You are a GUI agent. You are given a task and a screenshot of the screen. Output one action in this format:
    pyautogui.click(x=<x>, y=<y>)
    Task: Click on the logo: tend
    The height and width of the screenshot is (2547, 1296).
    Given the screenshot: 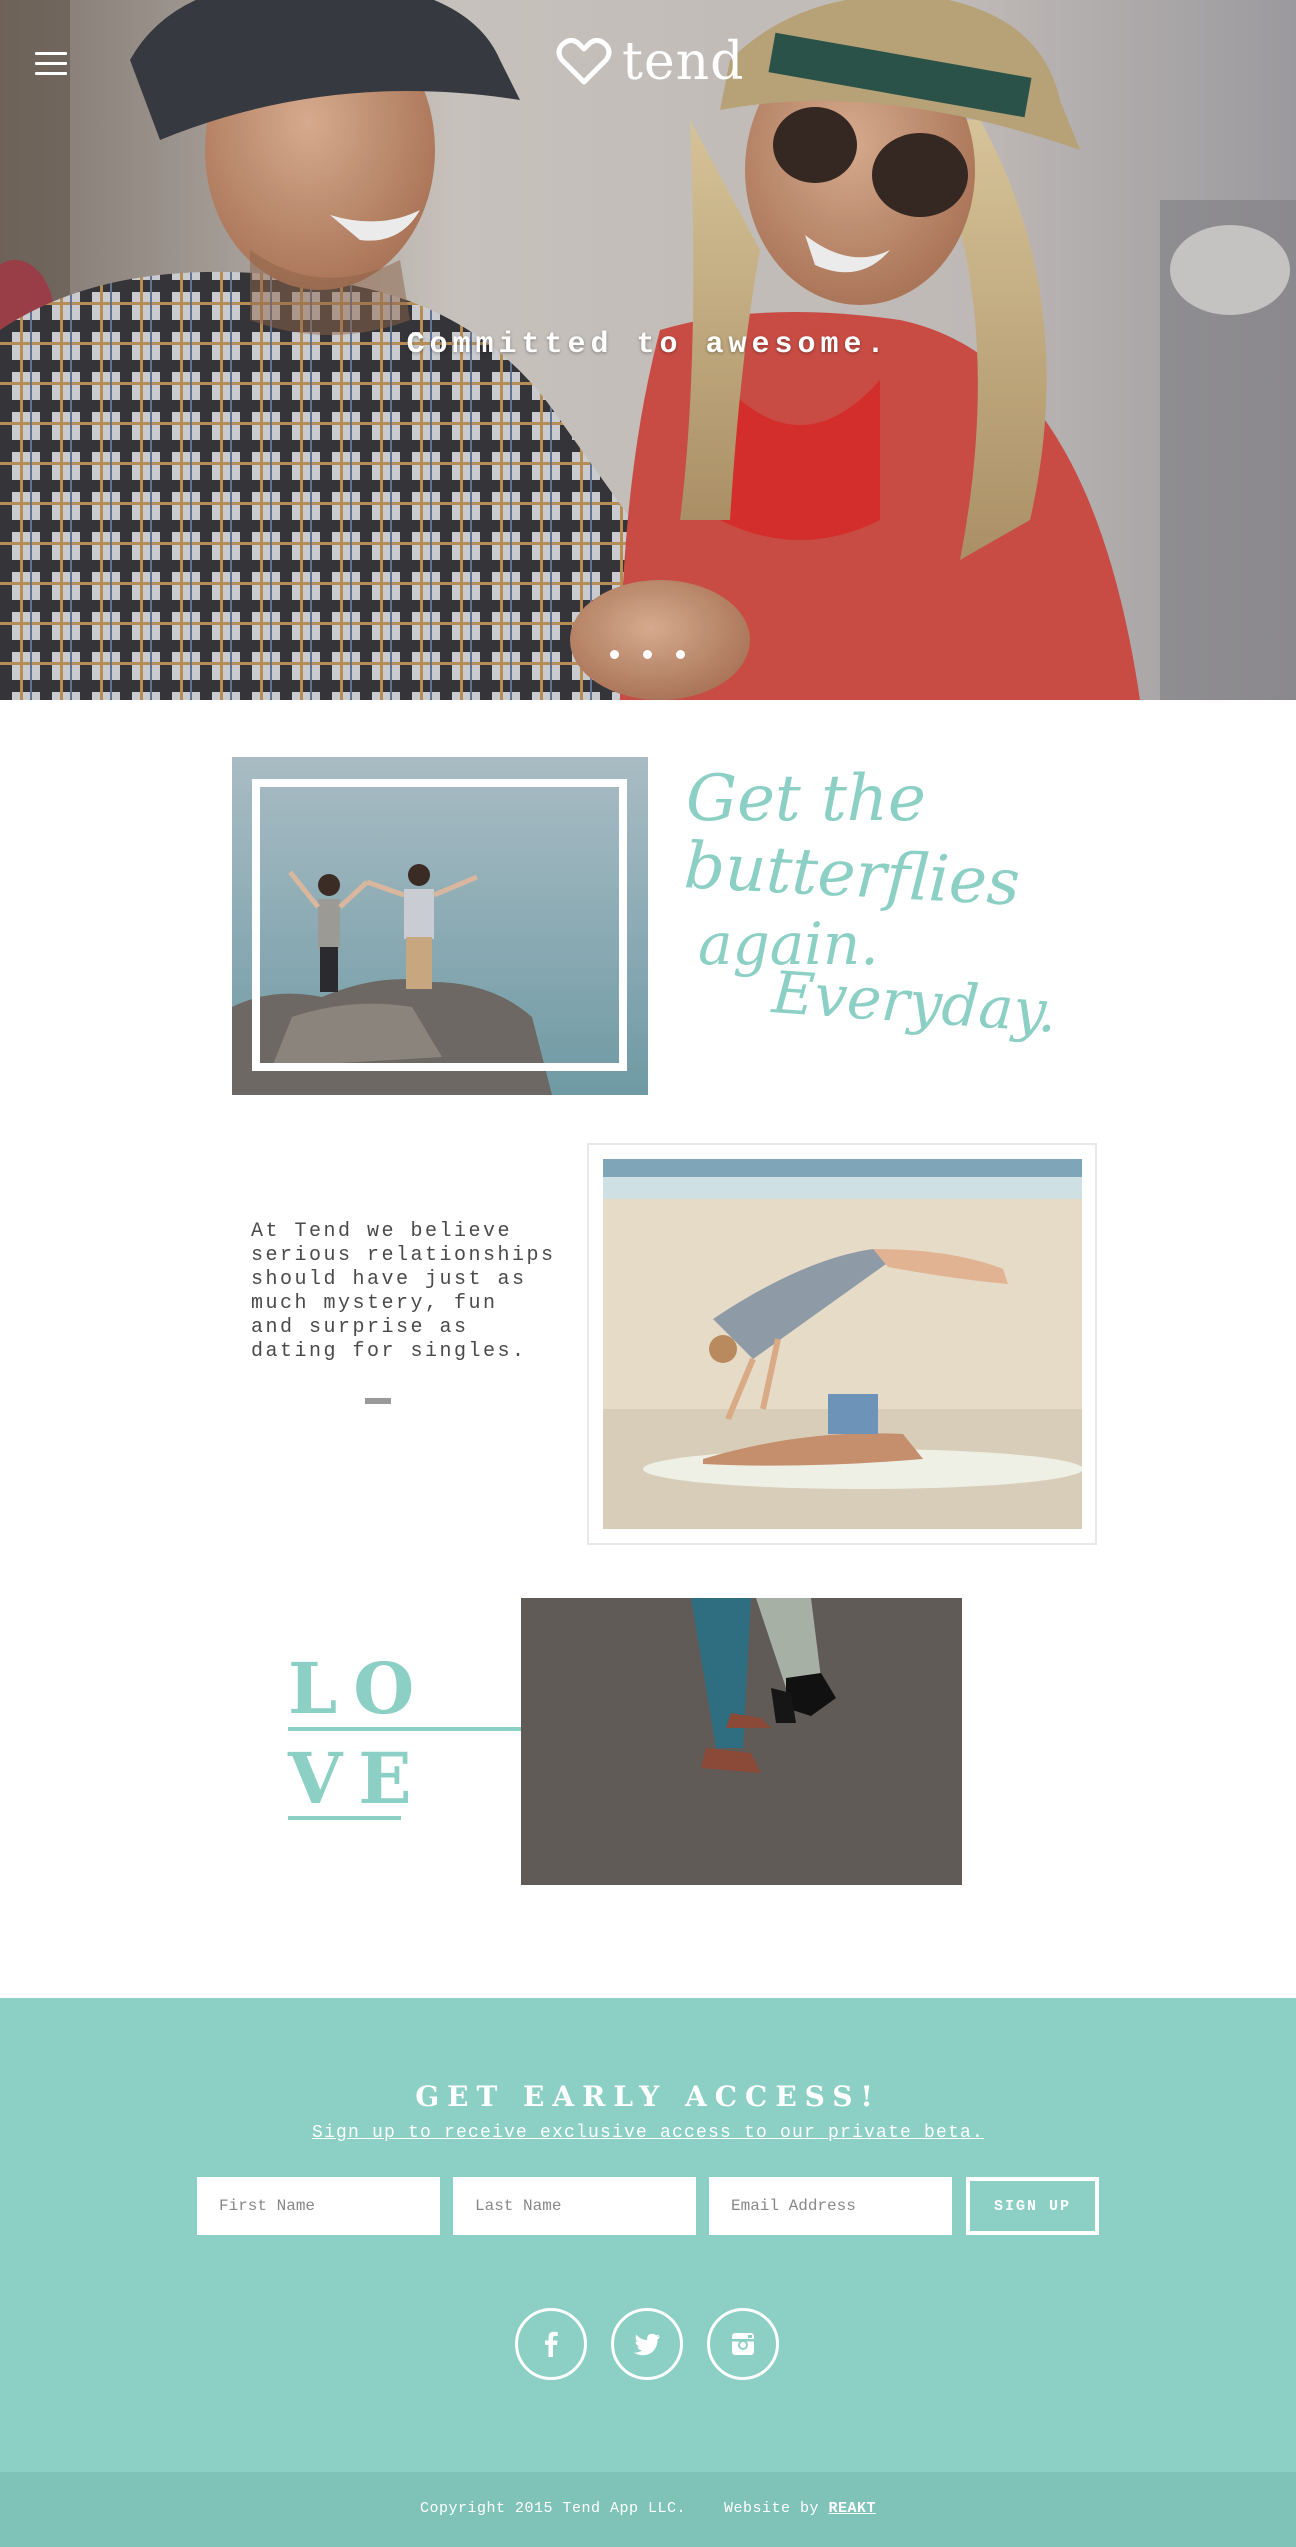 What is the action you would take?
    pyautogui.click(x=650, y=62)
    